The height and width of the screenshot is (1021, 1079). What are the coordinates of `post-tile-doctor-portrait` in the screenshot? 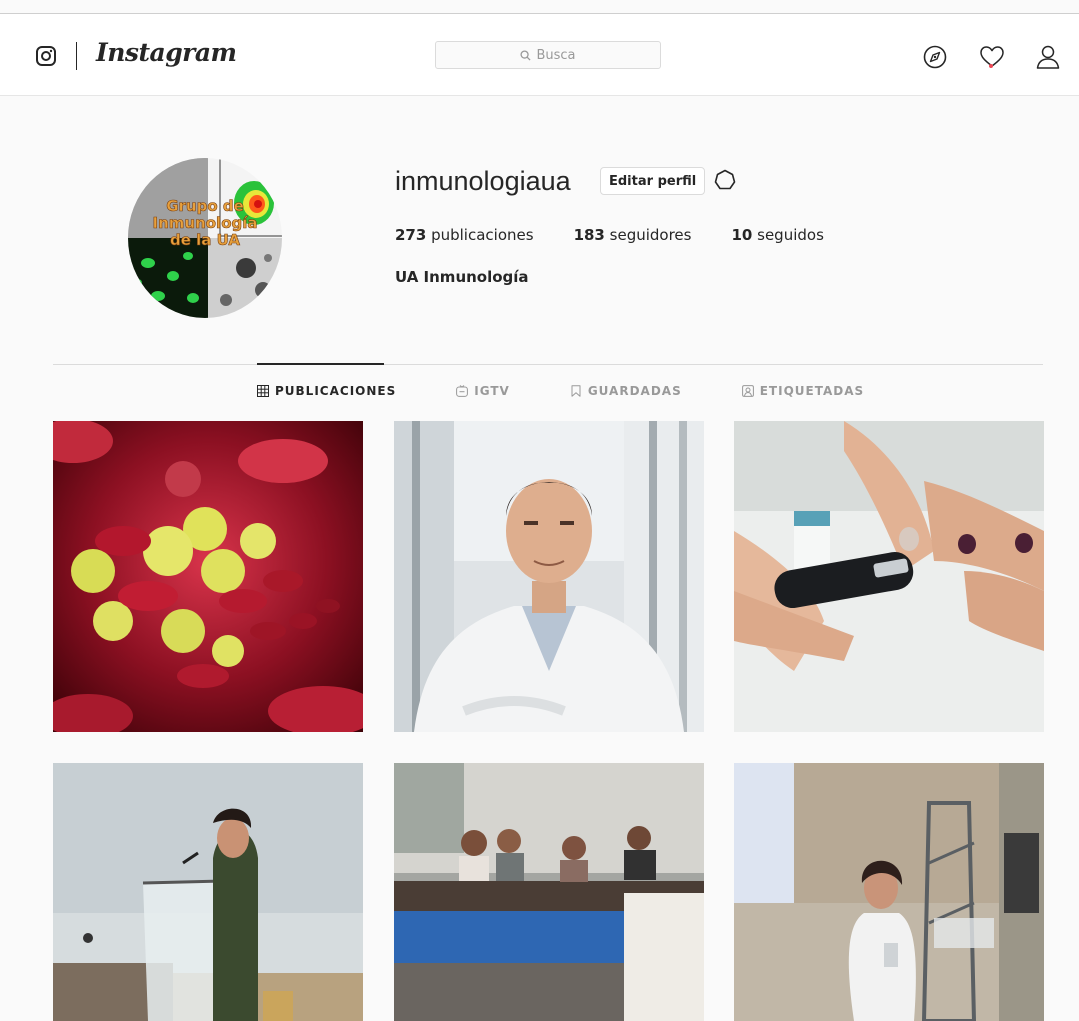 It's located at (549, 576).